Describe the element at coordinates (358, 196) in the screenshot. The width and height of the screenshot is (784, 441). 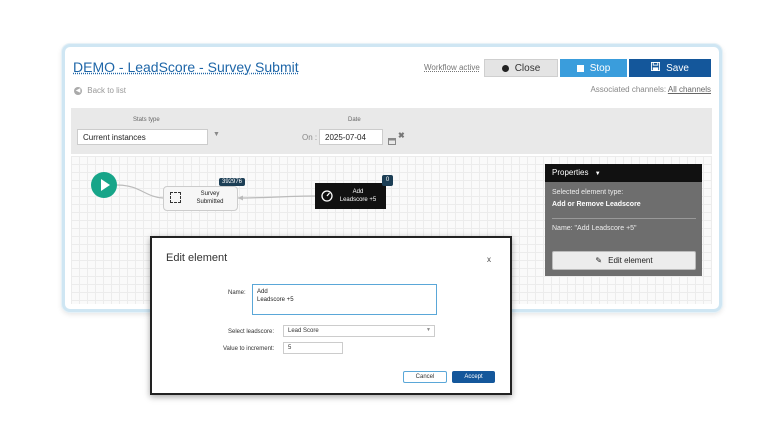
I see `lead-node-label: Add Leadscore +5` at that location.